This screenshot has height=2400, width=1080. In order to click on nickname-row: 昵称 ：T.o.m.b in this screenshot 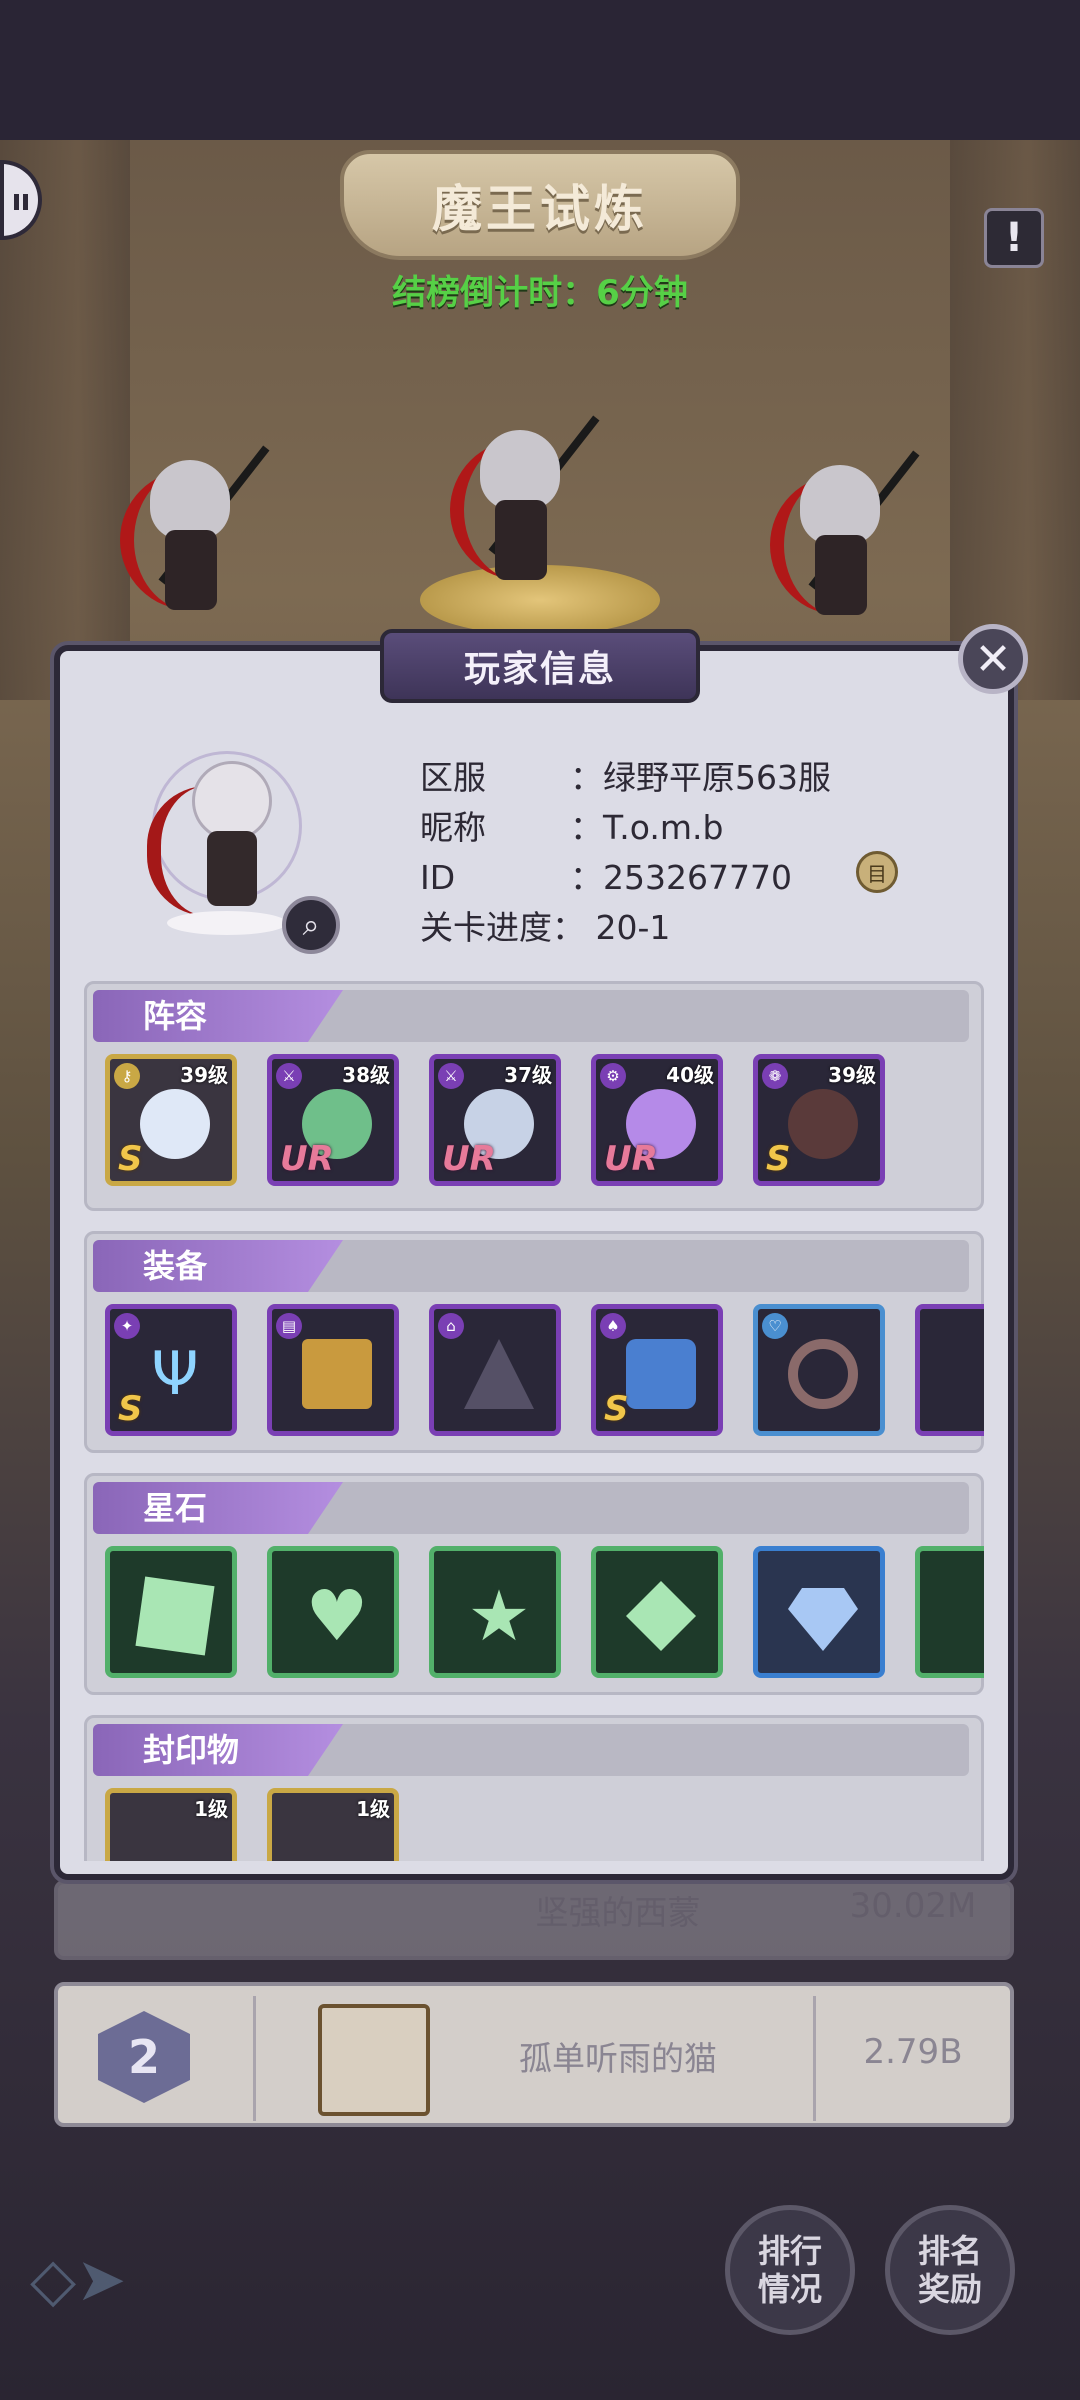, I will do `click(571, 825)`.